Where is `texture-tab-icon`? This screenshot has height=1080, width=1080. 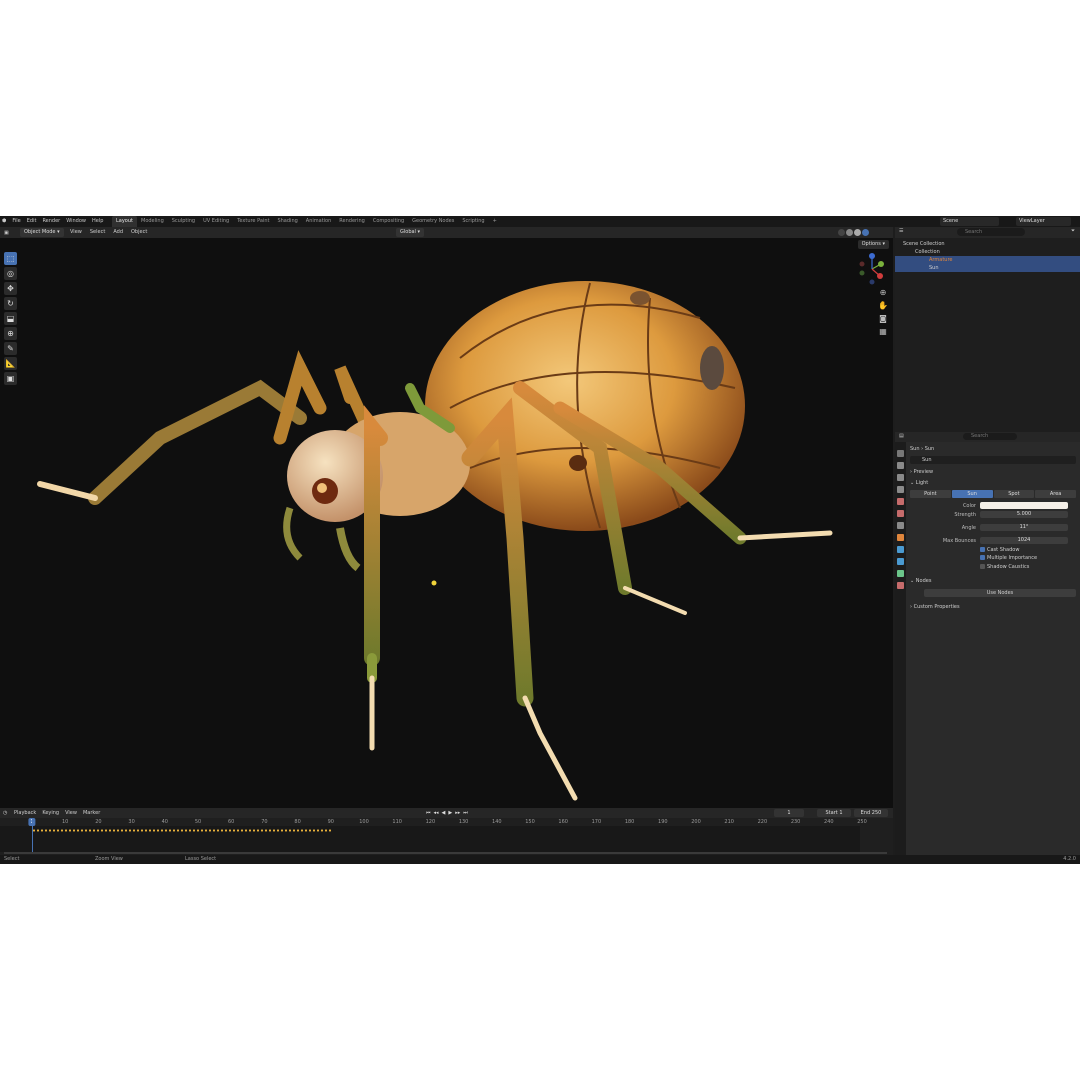
texture-tab-icon is located at coordinates (900, 585).